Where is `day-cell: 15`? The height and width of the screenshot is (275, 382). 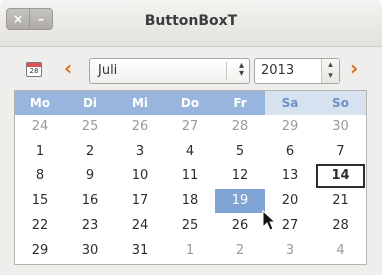
day-cell: 15 is located at coordinates (40, 201).